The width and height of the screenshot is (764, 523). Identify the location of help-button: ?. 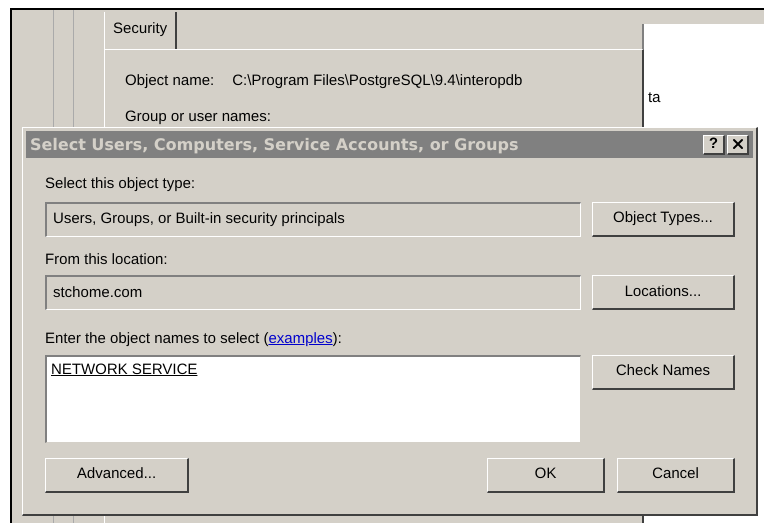
(714, 144).